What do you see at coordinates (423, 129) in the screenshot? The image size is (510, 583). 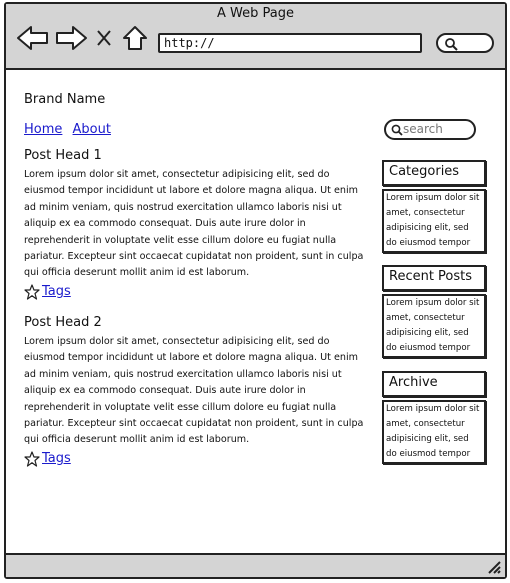 I see `site-search-placeholder: search` at bounding box center [423, 129].